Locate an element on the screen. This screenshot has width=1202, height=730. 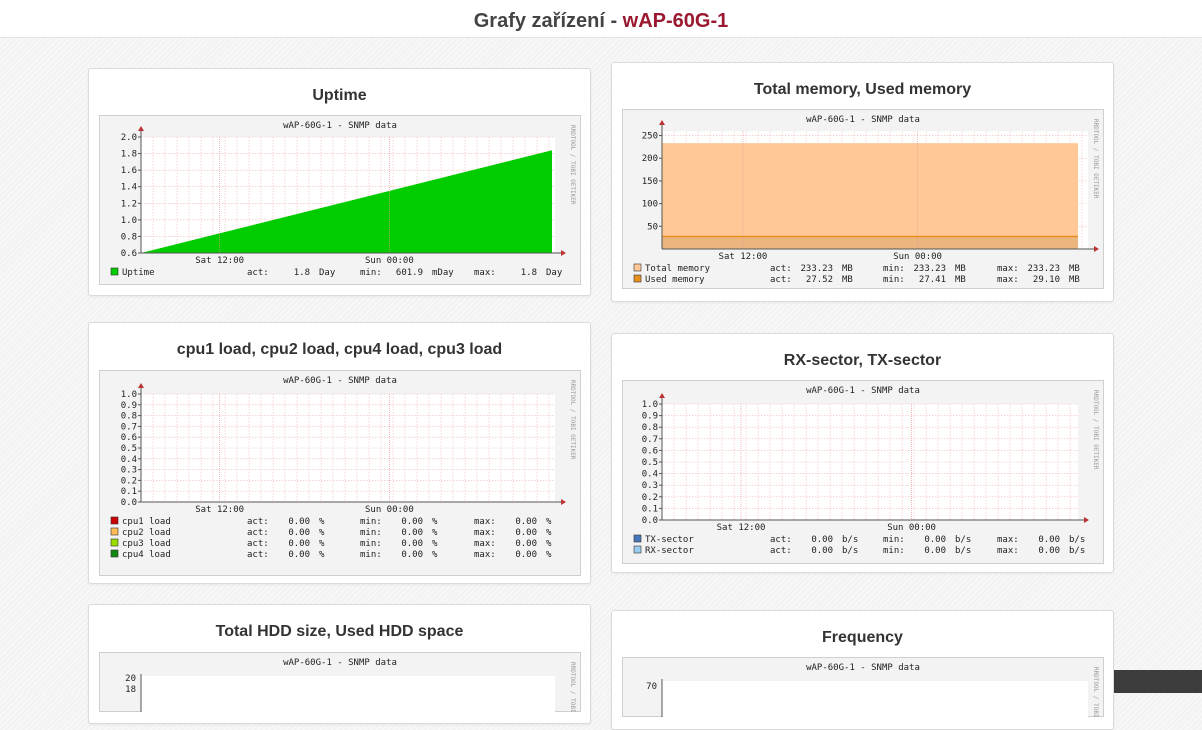
legend-label: cpu4 load is located at coordinates (146, 555).